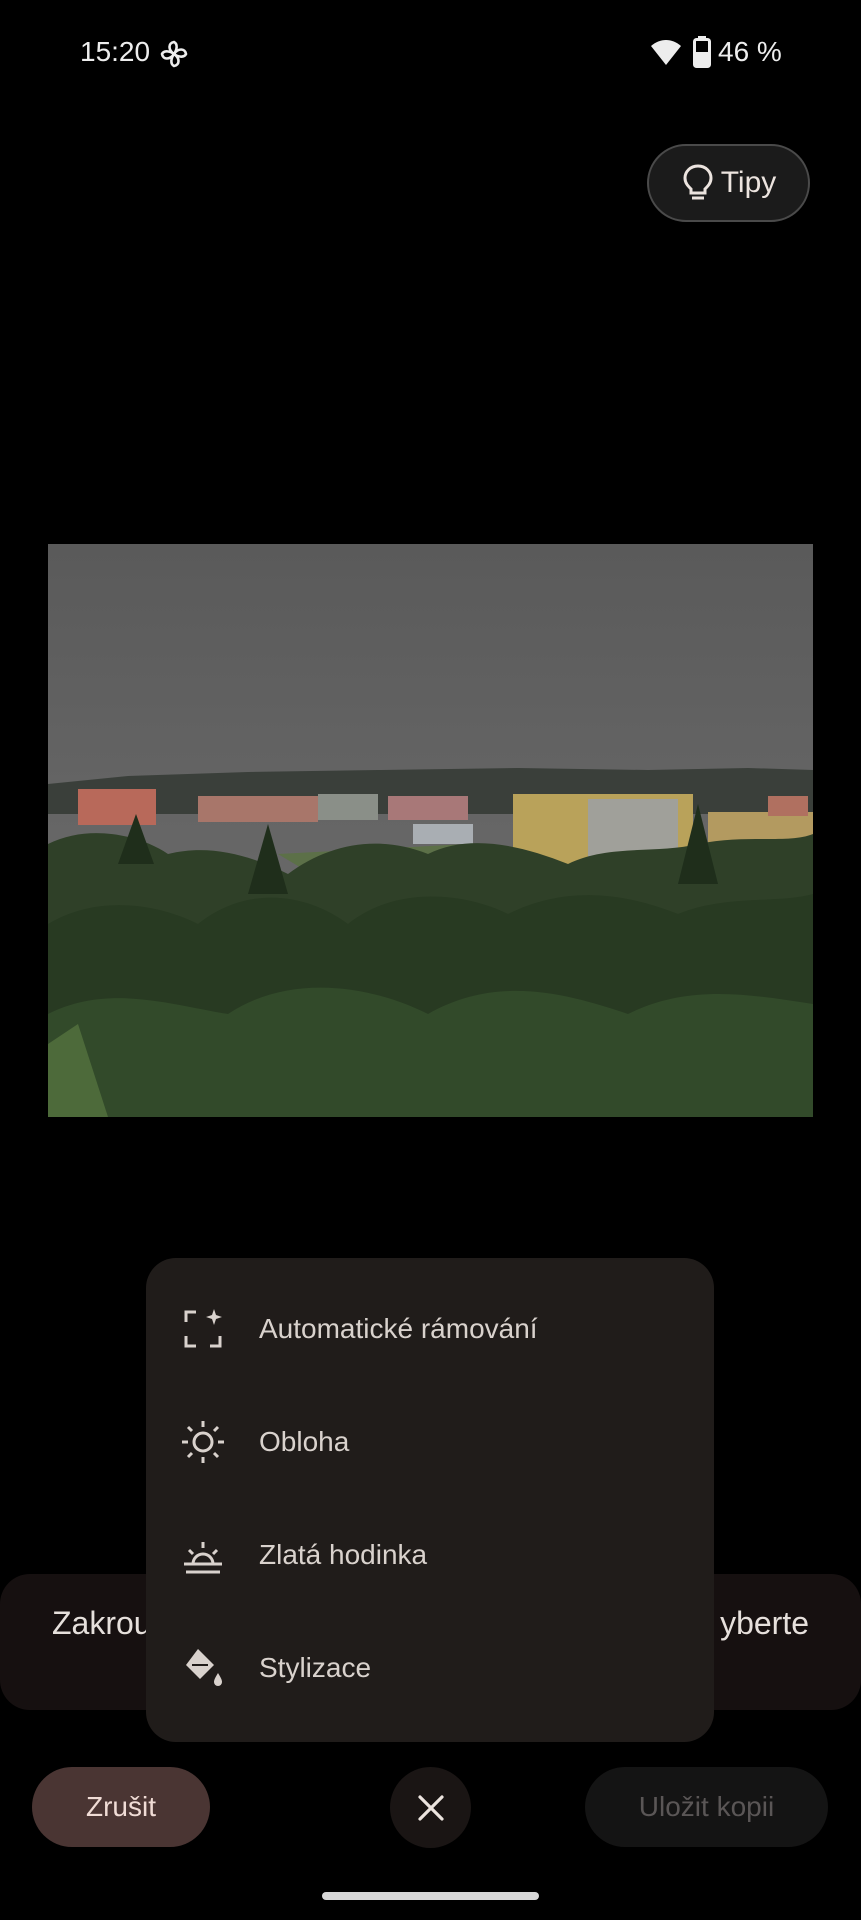 Image resolution: width=861 pixels, height=1920 pixels. What do you see at coordinates (430, 53) in the screenshot?
I see `status-bar: 15:20 46 %` at bounding box center [430, 53].